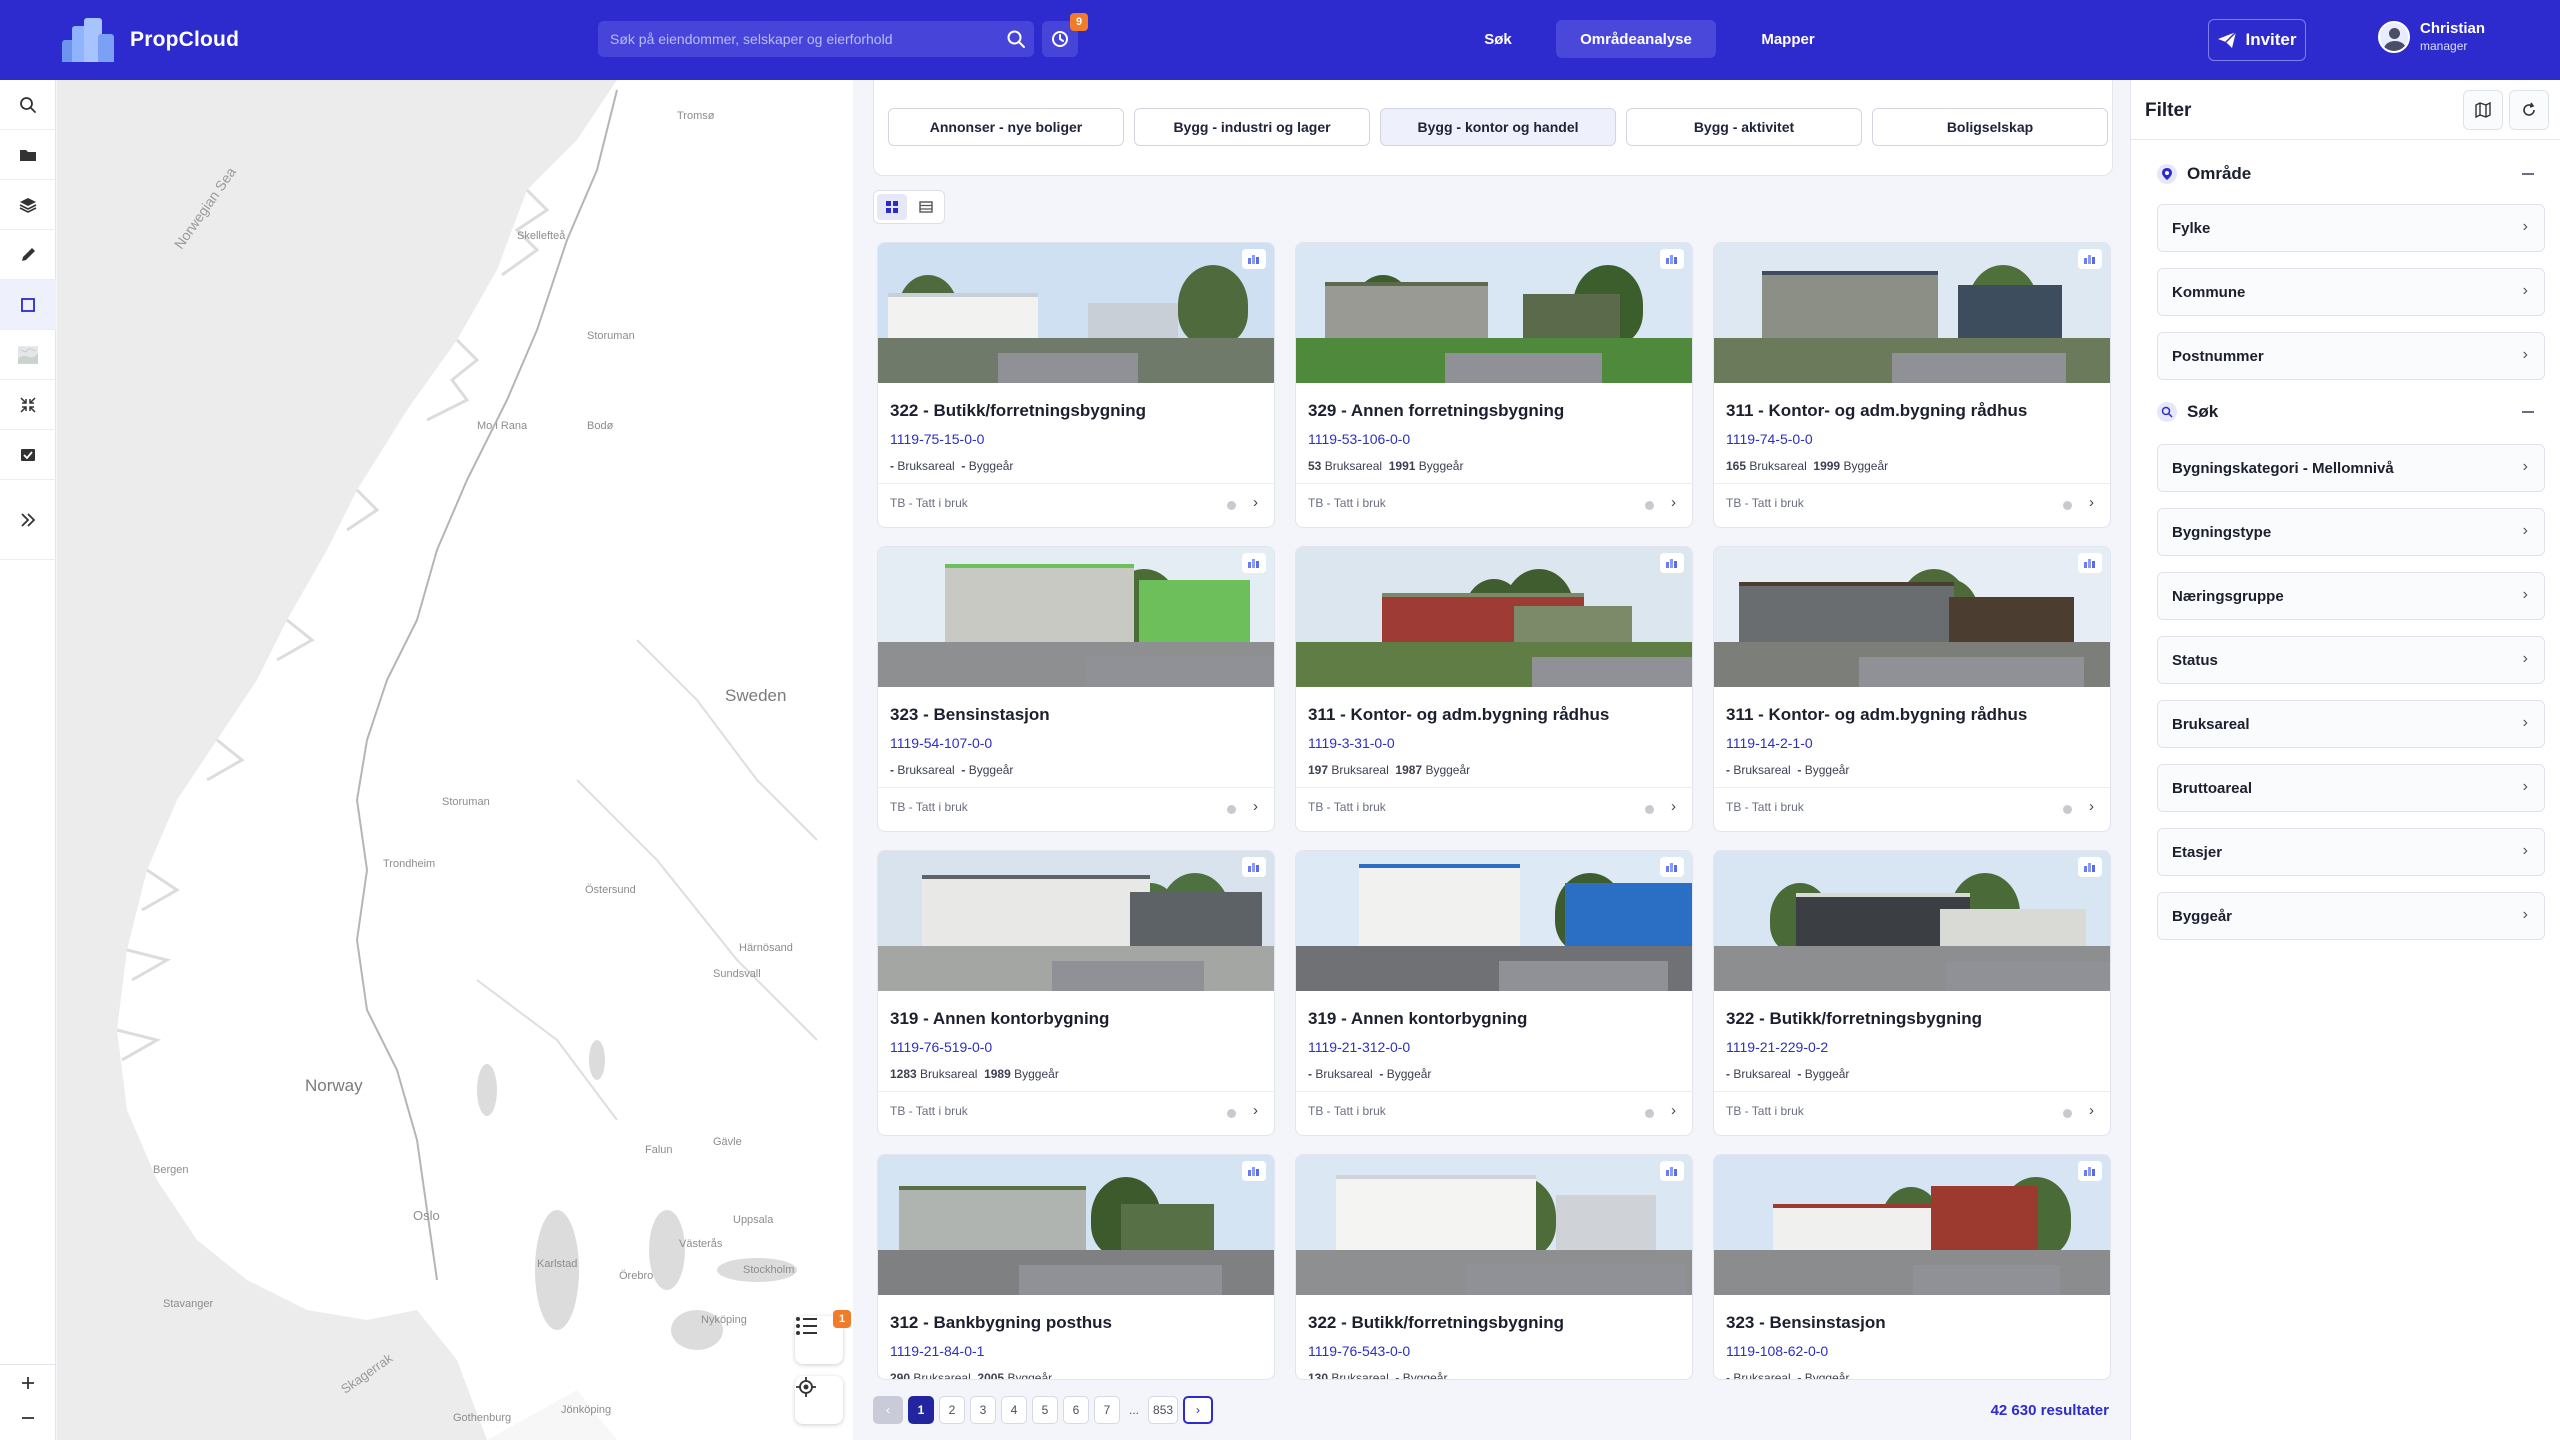 The image size is (2560, 1440). Describe the element at coordinates (28, 205) in the screenshot. I see `rail-layers-button` at that location.